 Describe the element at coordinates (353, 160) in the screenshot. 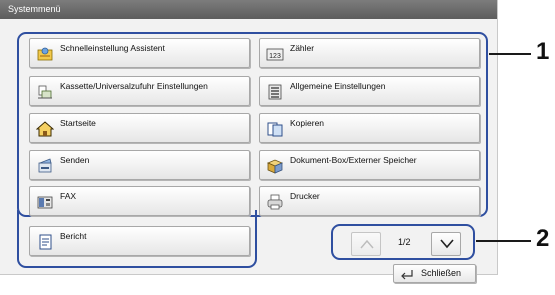

I see `menu-label: Dokument-Box/Externer Speicher` at that location.